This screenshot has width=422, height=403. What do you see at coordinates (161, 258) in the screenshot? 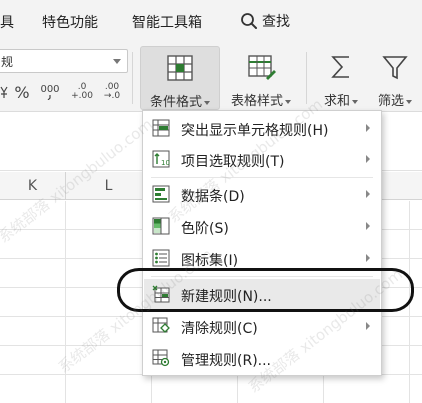
I see `icon-sets-icon` at bounding box center [161, 258].